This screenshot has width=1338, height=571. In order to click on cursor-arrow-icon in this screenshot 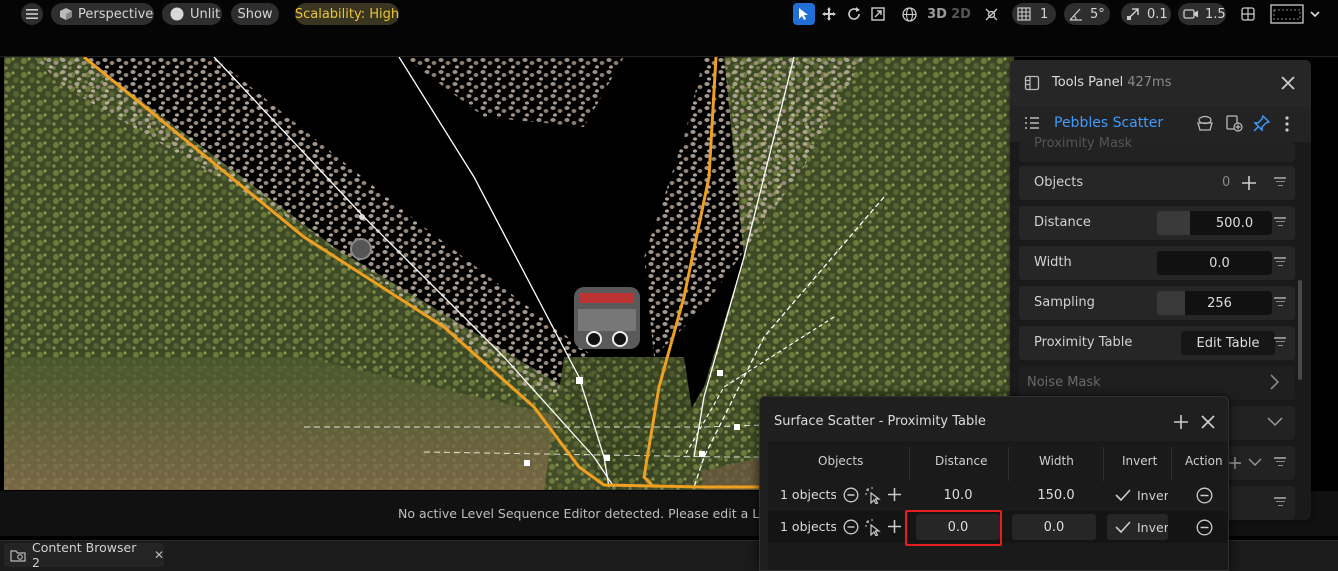, I will do `click(804, 14)`.